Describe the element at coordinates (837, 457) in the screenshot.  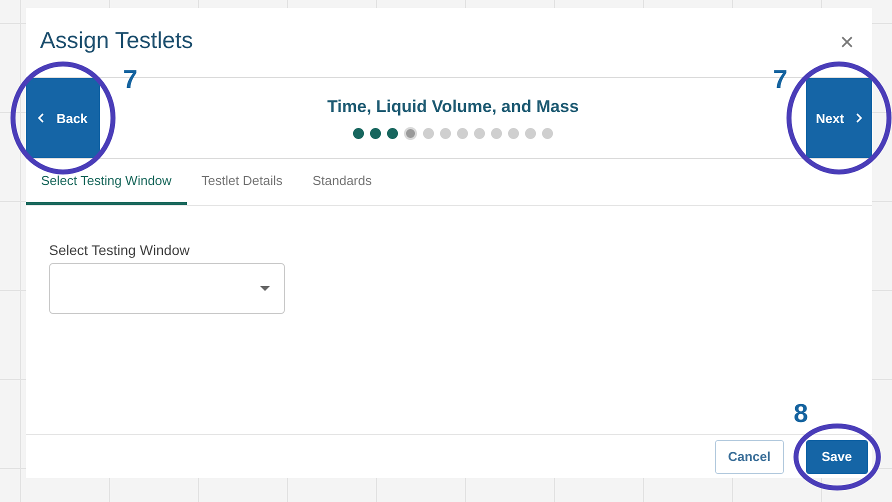
I see `save-button: Save` at that location.